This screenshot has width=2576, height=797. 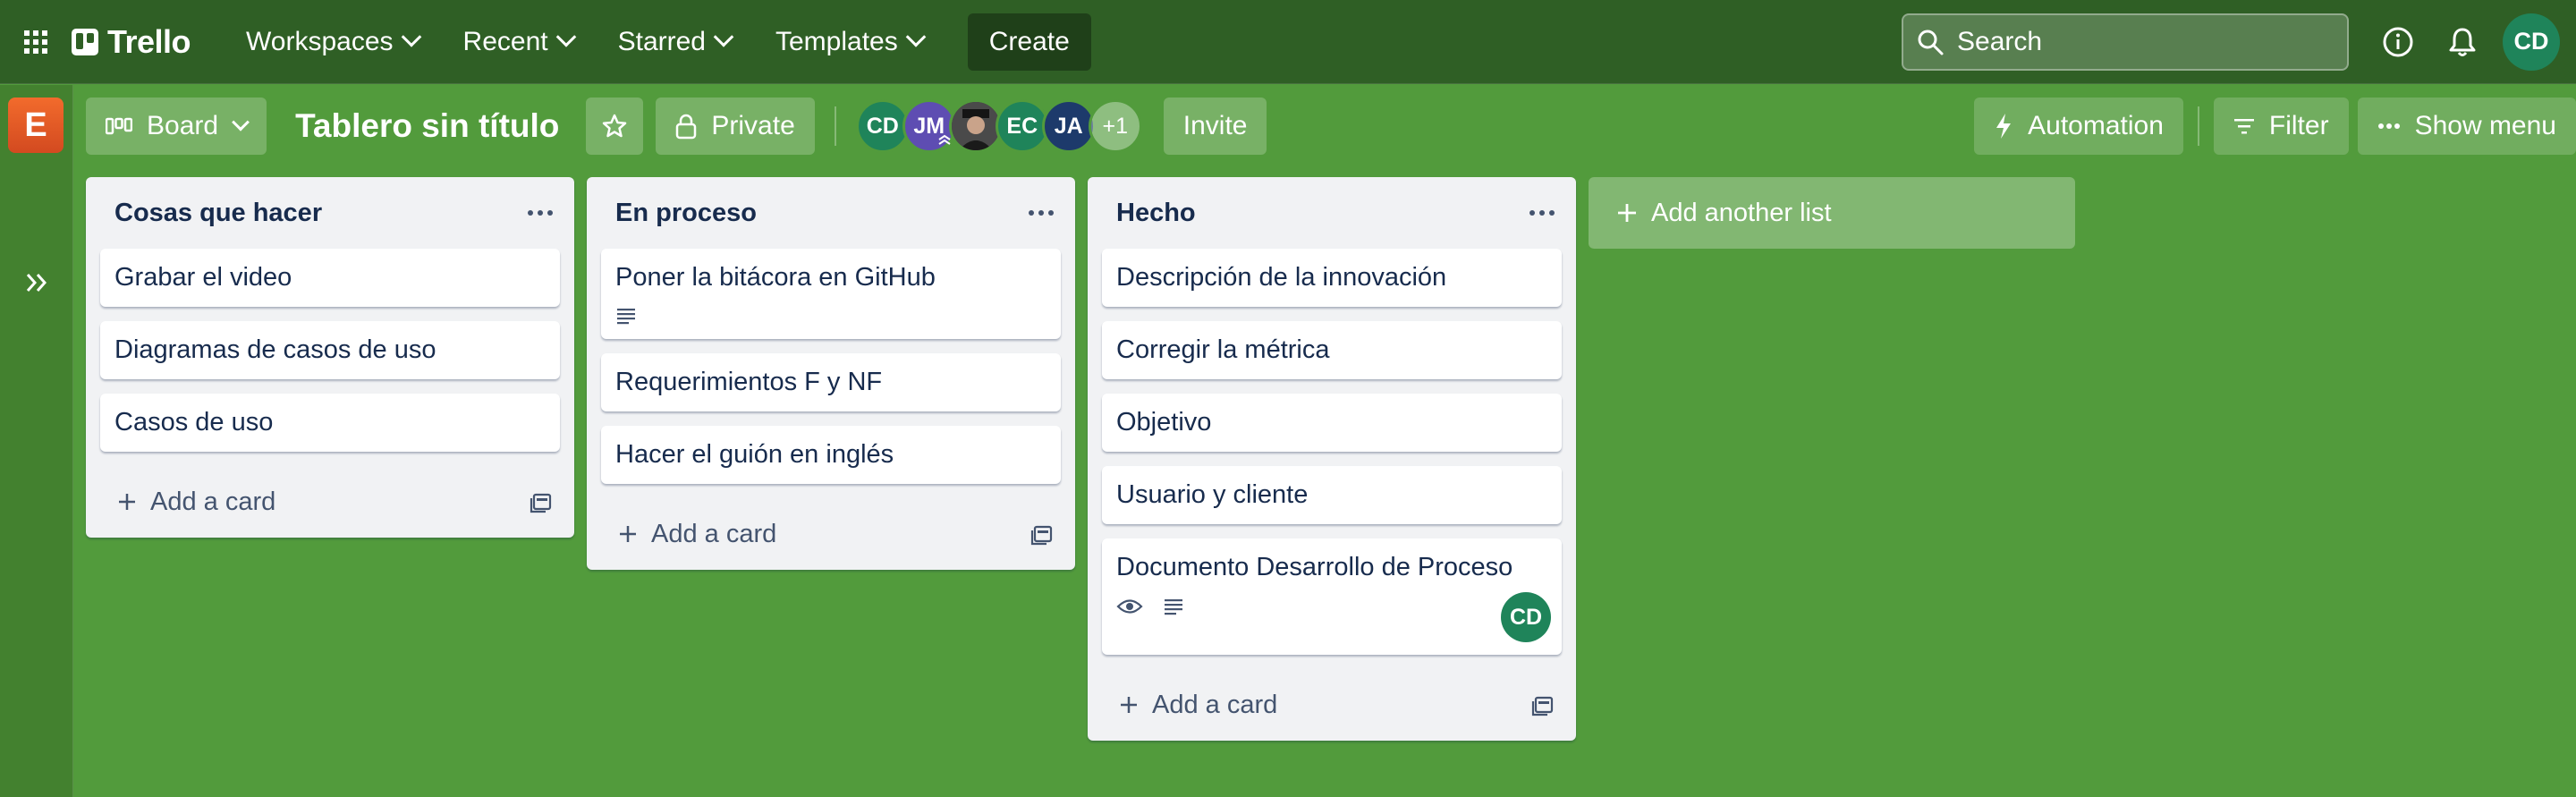 What do you see at coordinates (1156, 213) in the screenshot?
I see `list-title: Hecho` at bounding box center [1156, 213].